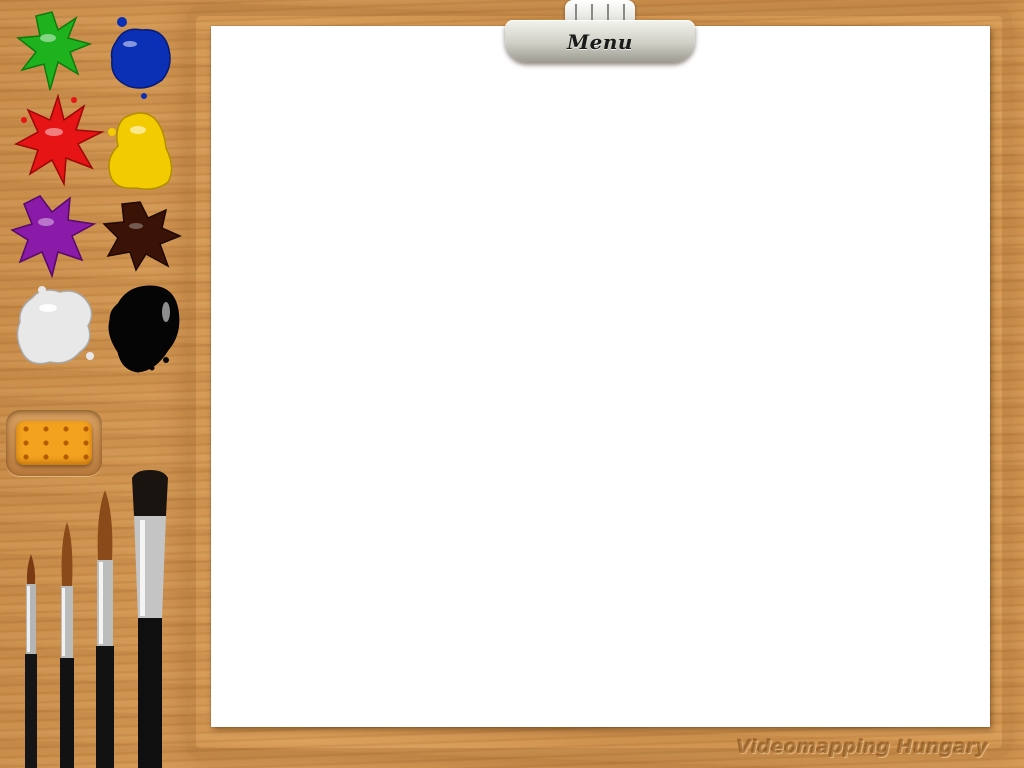  I want to click on brush-flat-large-icon, so click(150, 618).